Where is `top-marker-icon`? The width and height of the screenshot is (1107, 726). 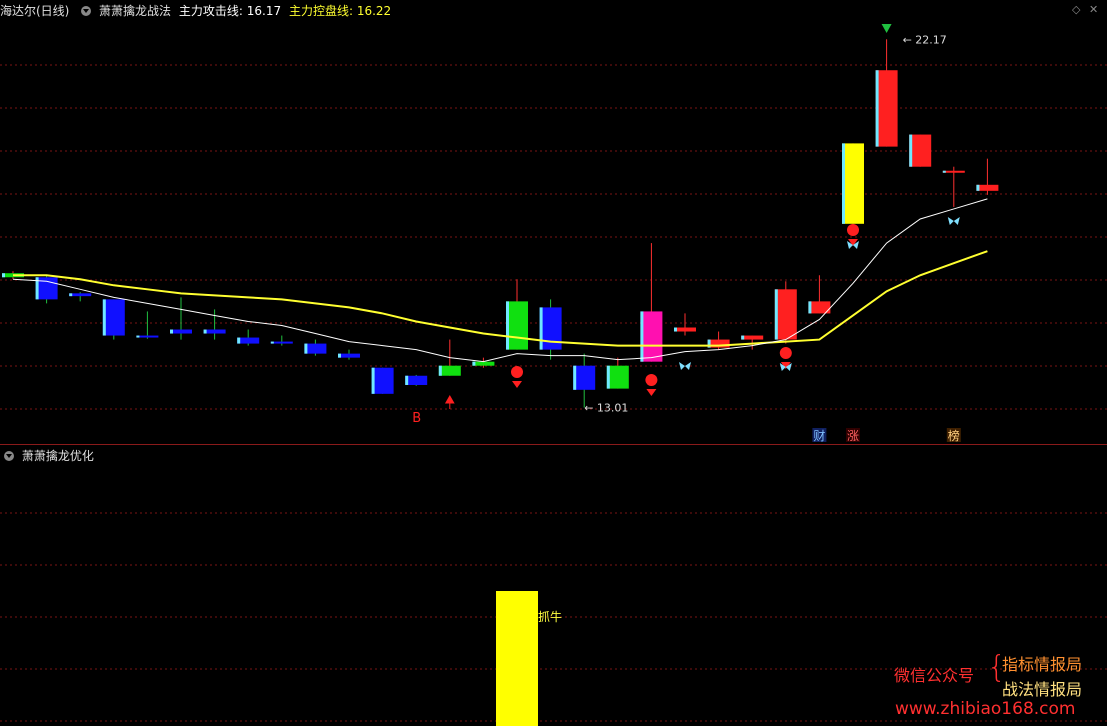 top-marker-icon is located at coordinates (886, 28).